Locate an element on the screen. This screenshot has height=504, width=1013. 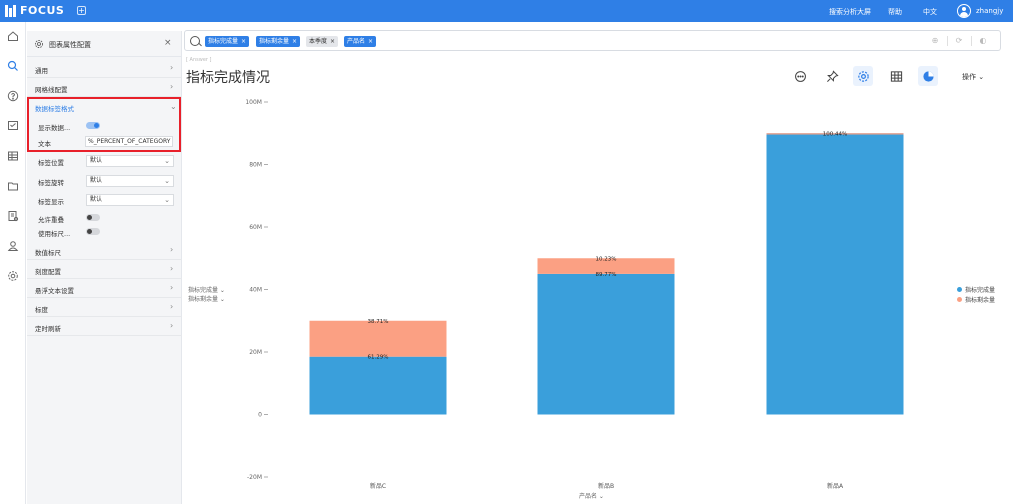
y-tick-label: 100M is located at coordinates (253, 102).